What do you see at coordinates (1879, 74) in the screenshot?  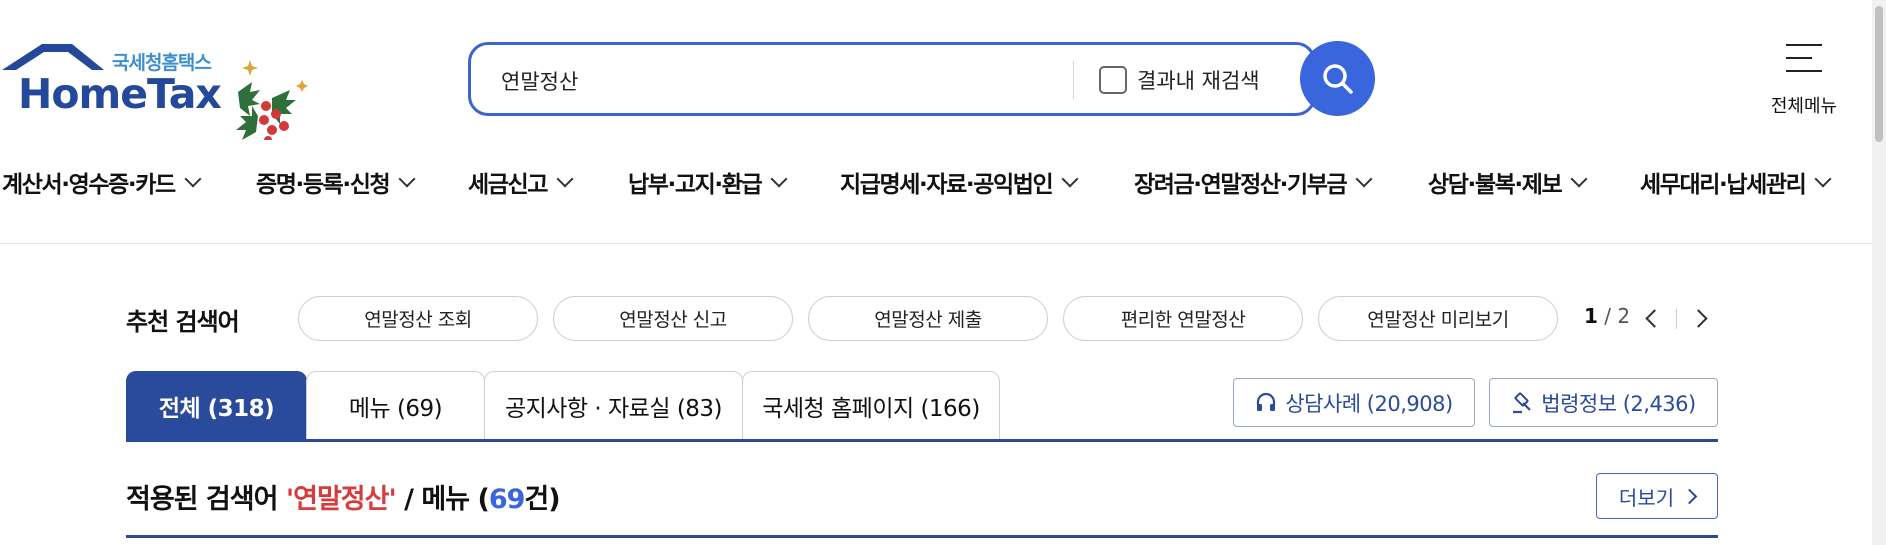 I see `scrollbar-thumb` at bounding box center [1879, 74].